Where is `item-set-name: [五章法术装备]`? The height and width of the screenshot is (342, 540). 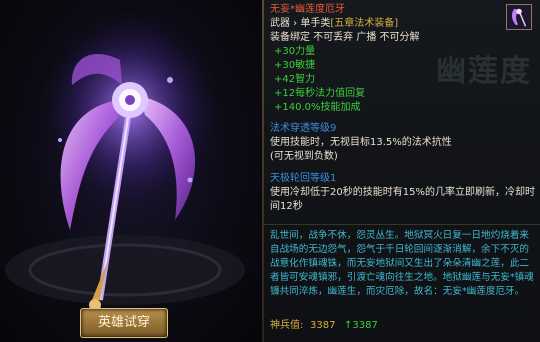 item-set-name: [五章法术装备] is located at coordinates (364, 23).